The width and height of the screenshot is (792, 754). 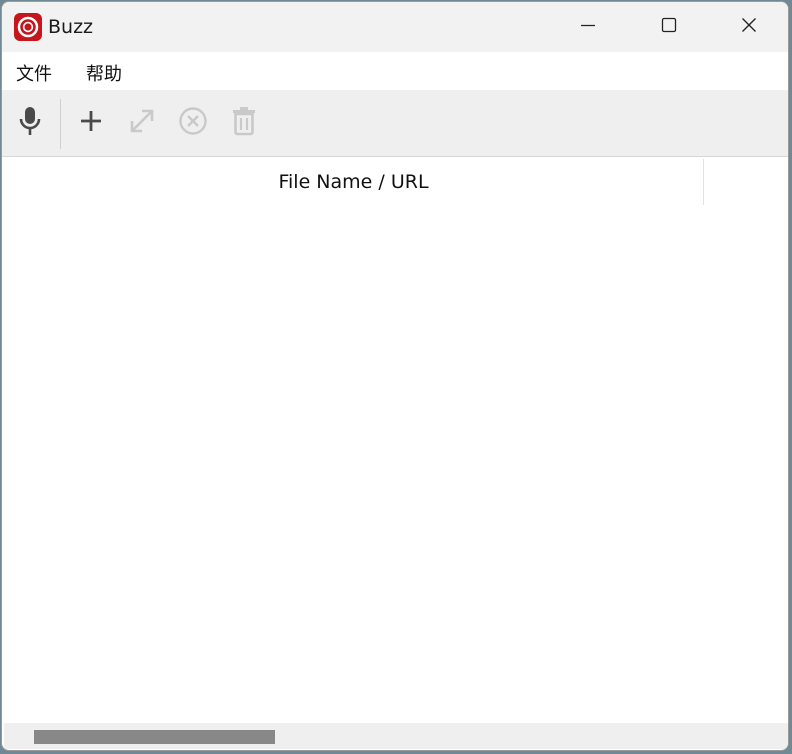 I want to click on microphone-icon, so click(x=30, y=123).